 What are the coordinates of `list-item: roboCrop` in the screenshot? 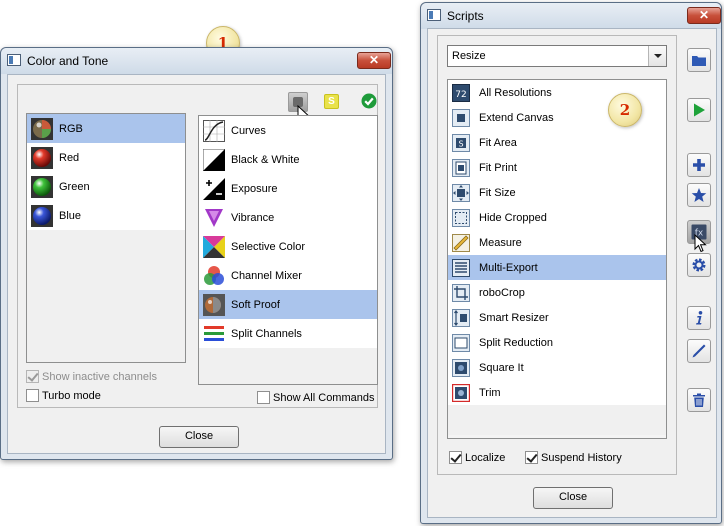 It's located at (557, 292).